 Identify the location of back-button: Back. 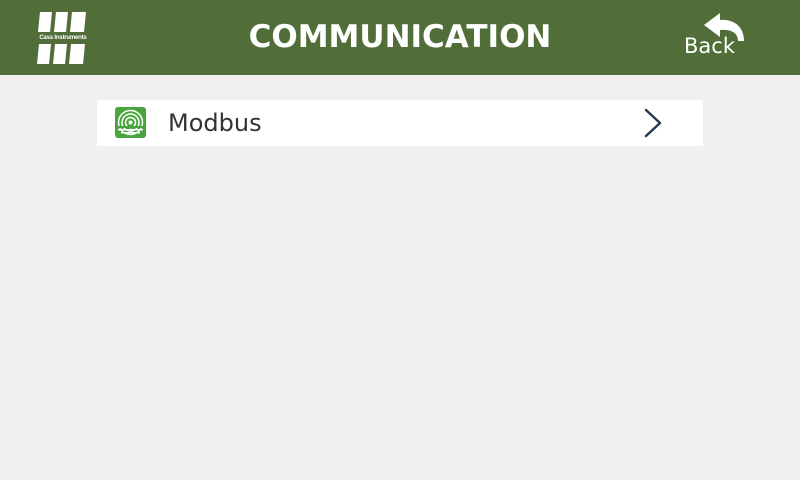
(718, 36).